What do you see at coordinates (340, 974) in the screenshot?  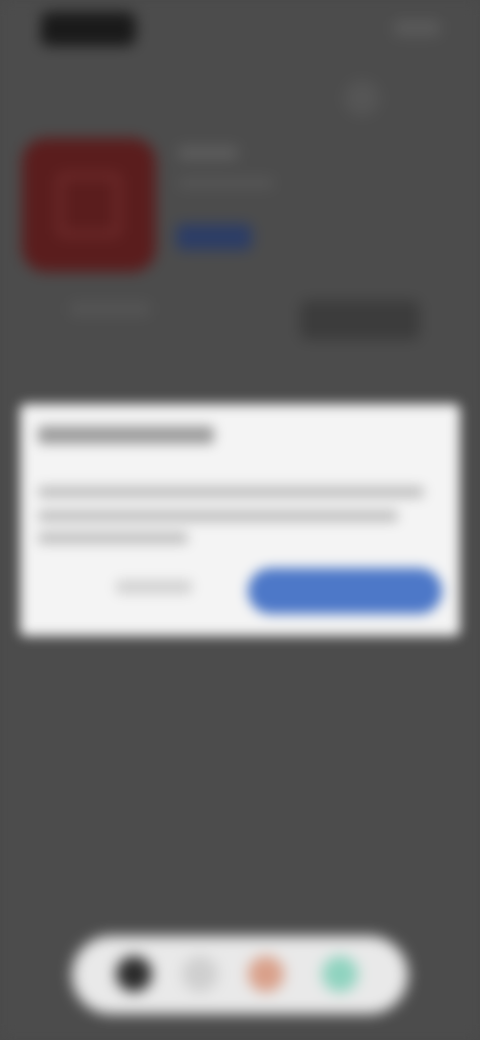 I see `store-icon` at bounding box center [340, 974].